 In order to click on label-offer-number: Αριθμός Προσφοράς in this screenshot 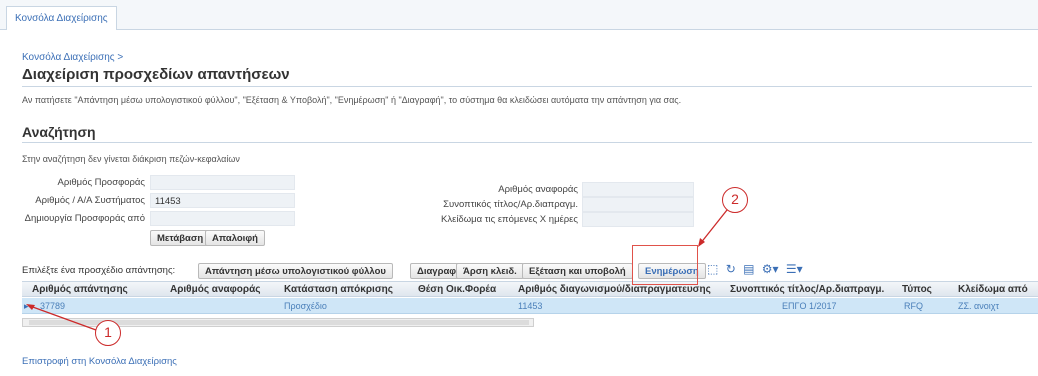, I will do `click(101, 182)`.